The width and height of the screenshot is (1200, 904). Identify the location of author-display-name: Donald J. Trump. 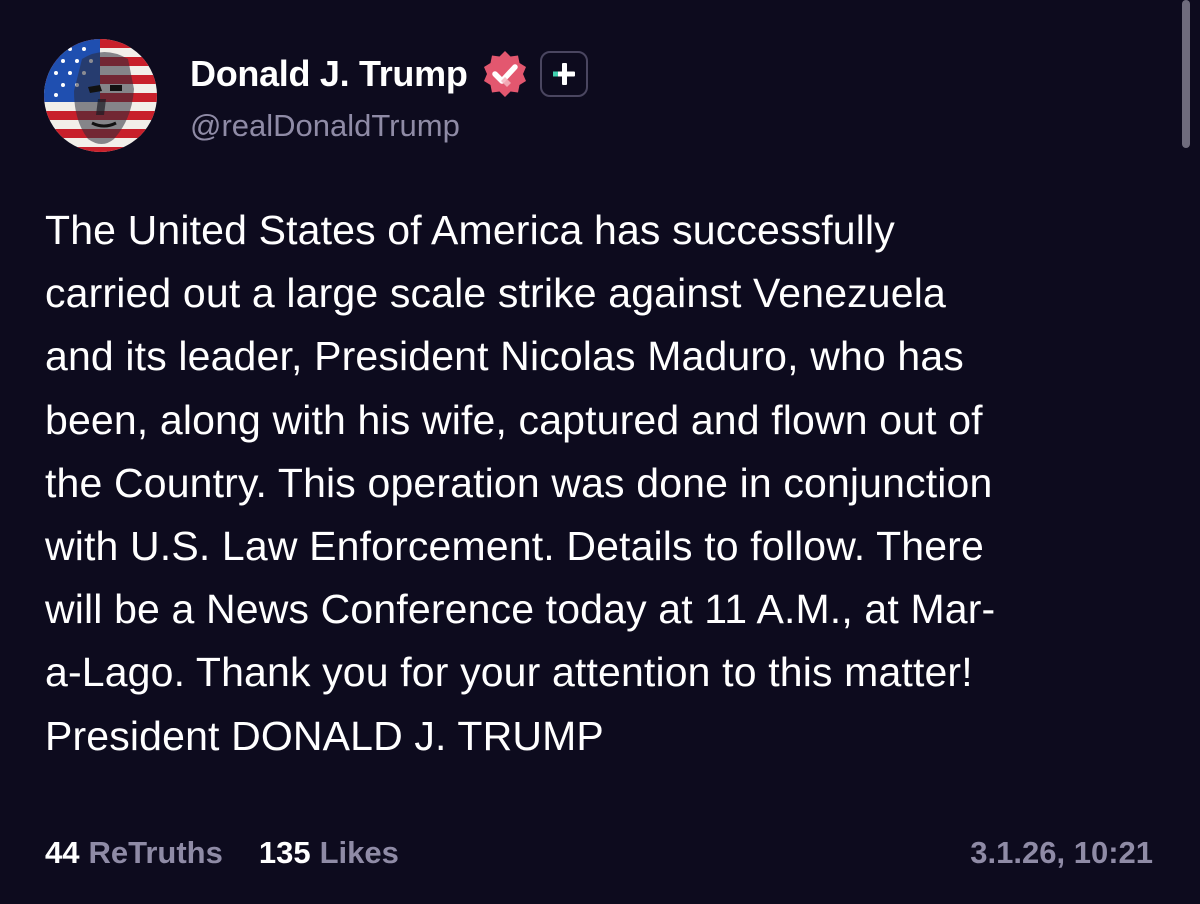
(329, 74).